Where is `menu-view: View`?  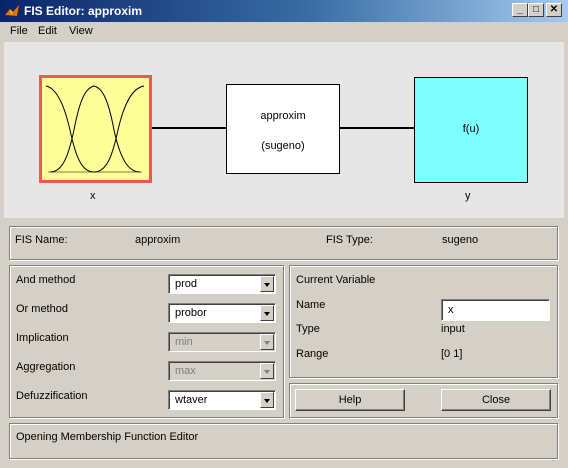 menu-view: View is located at coordinates (81, 31).